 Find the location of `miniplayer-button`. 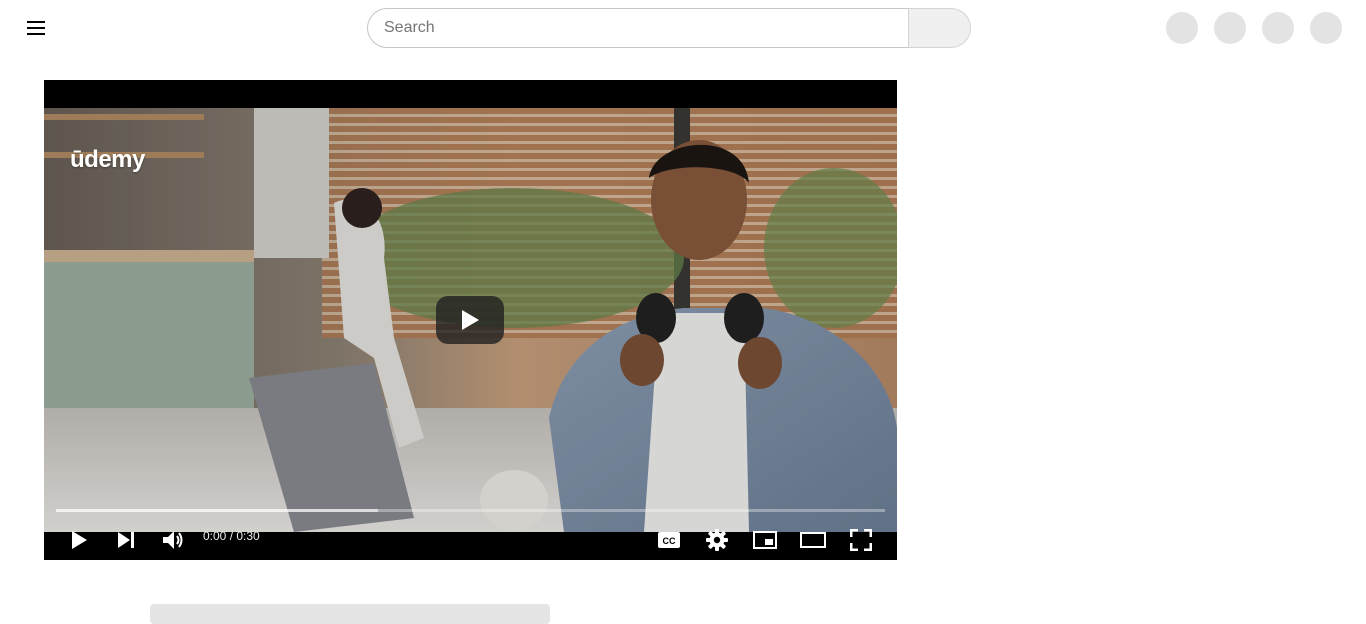

miniplayer-button is located at coordinates (765, 540).